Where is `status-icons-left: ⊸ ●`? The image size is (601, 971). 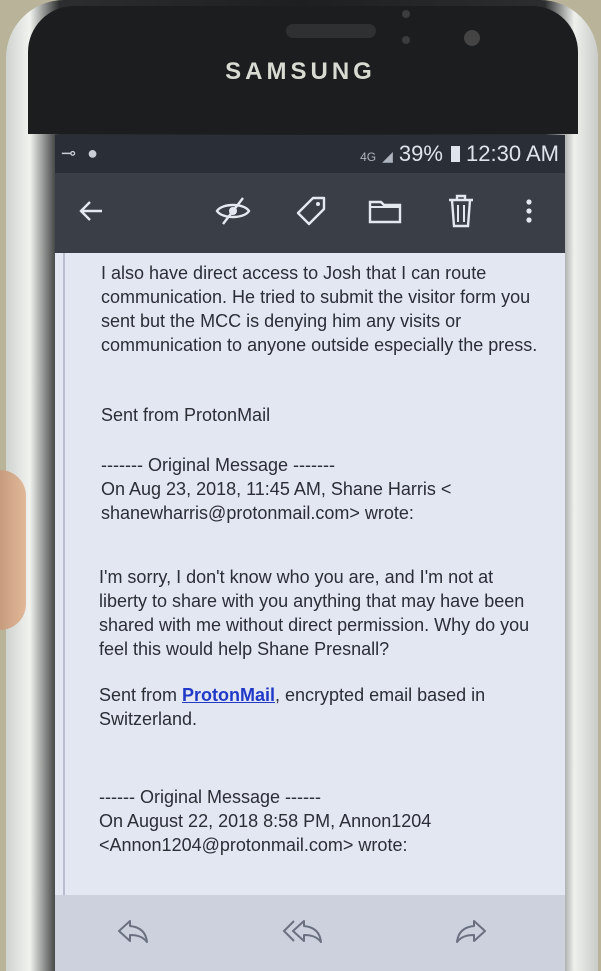
status-icons-left: ⊸ ● is located at coordinates (79, 153).